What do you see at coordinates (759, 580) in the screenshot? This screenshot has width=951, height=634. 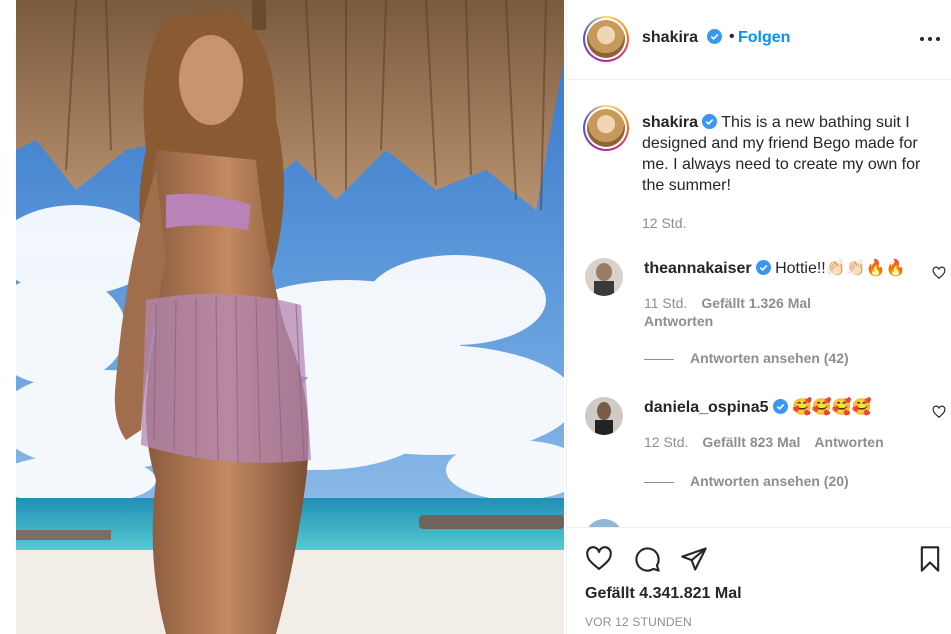 I see `post-actions: Gefällt 4.341.821 Mal VOR 12 STUNDEN` at bounding box center [759, 580].